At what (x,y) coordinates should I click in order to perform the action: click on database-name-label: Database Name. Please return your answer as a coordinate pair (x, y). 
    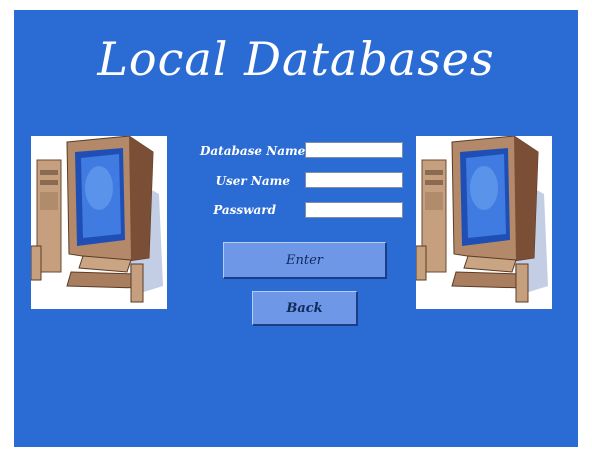
    Looking at the image, I should click on (253, 151).